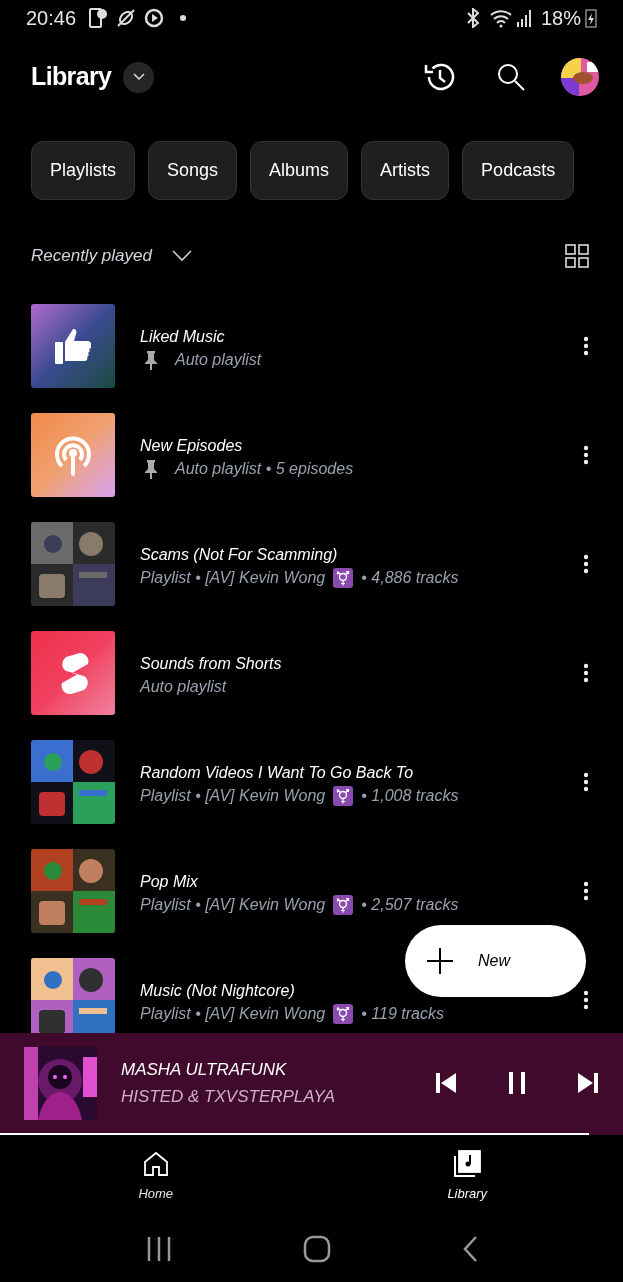  I want to click on track-count: • 2,507 tracks, so click(410, 904).